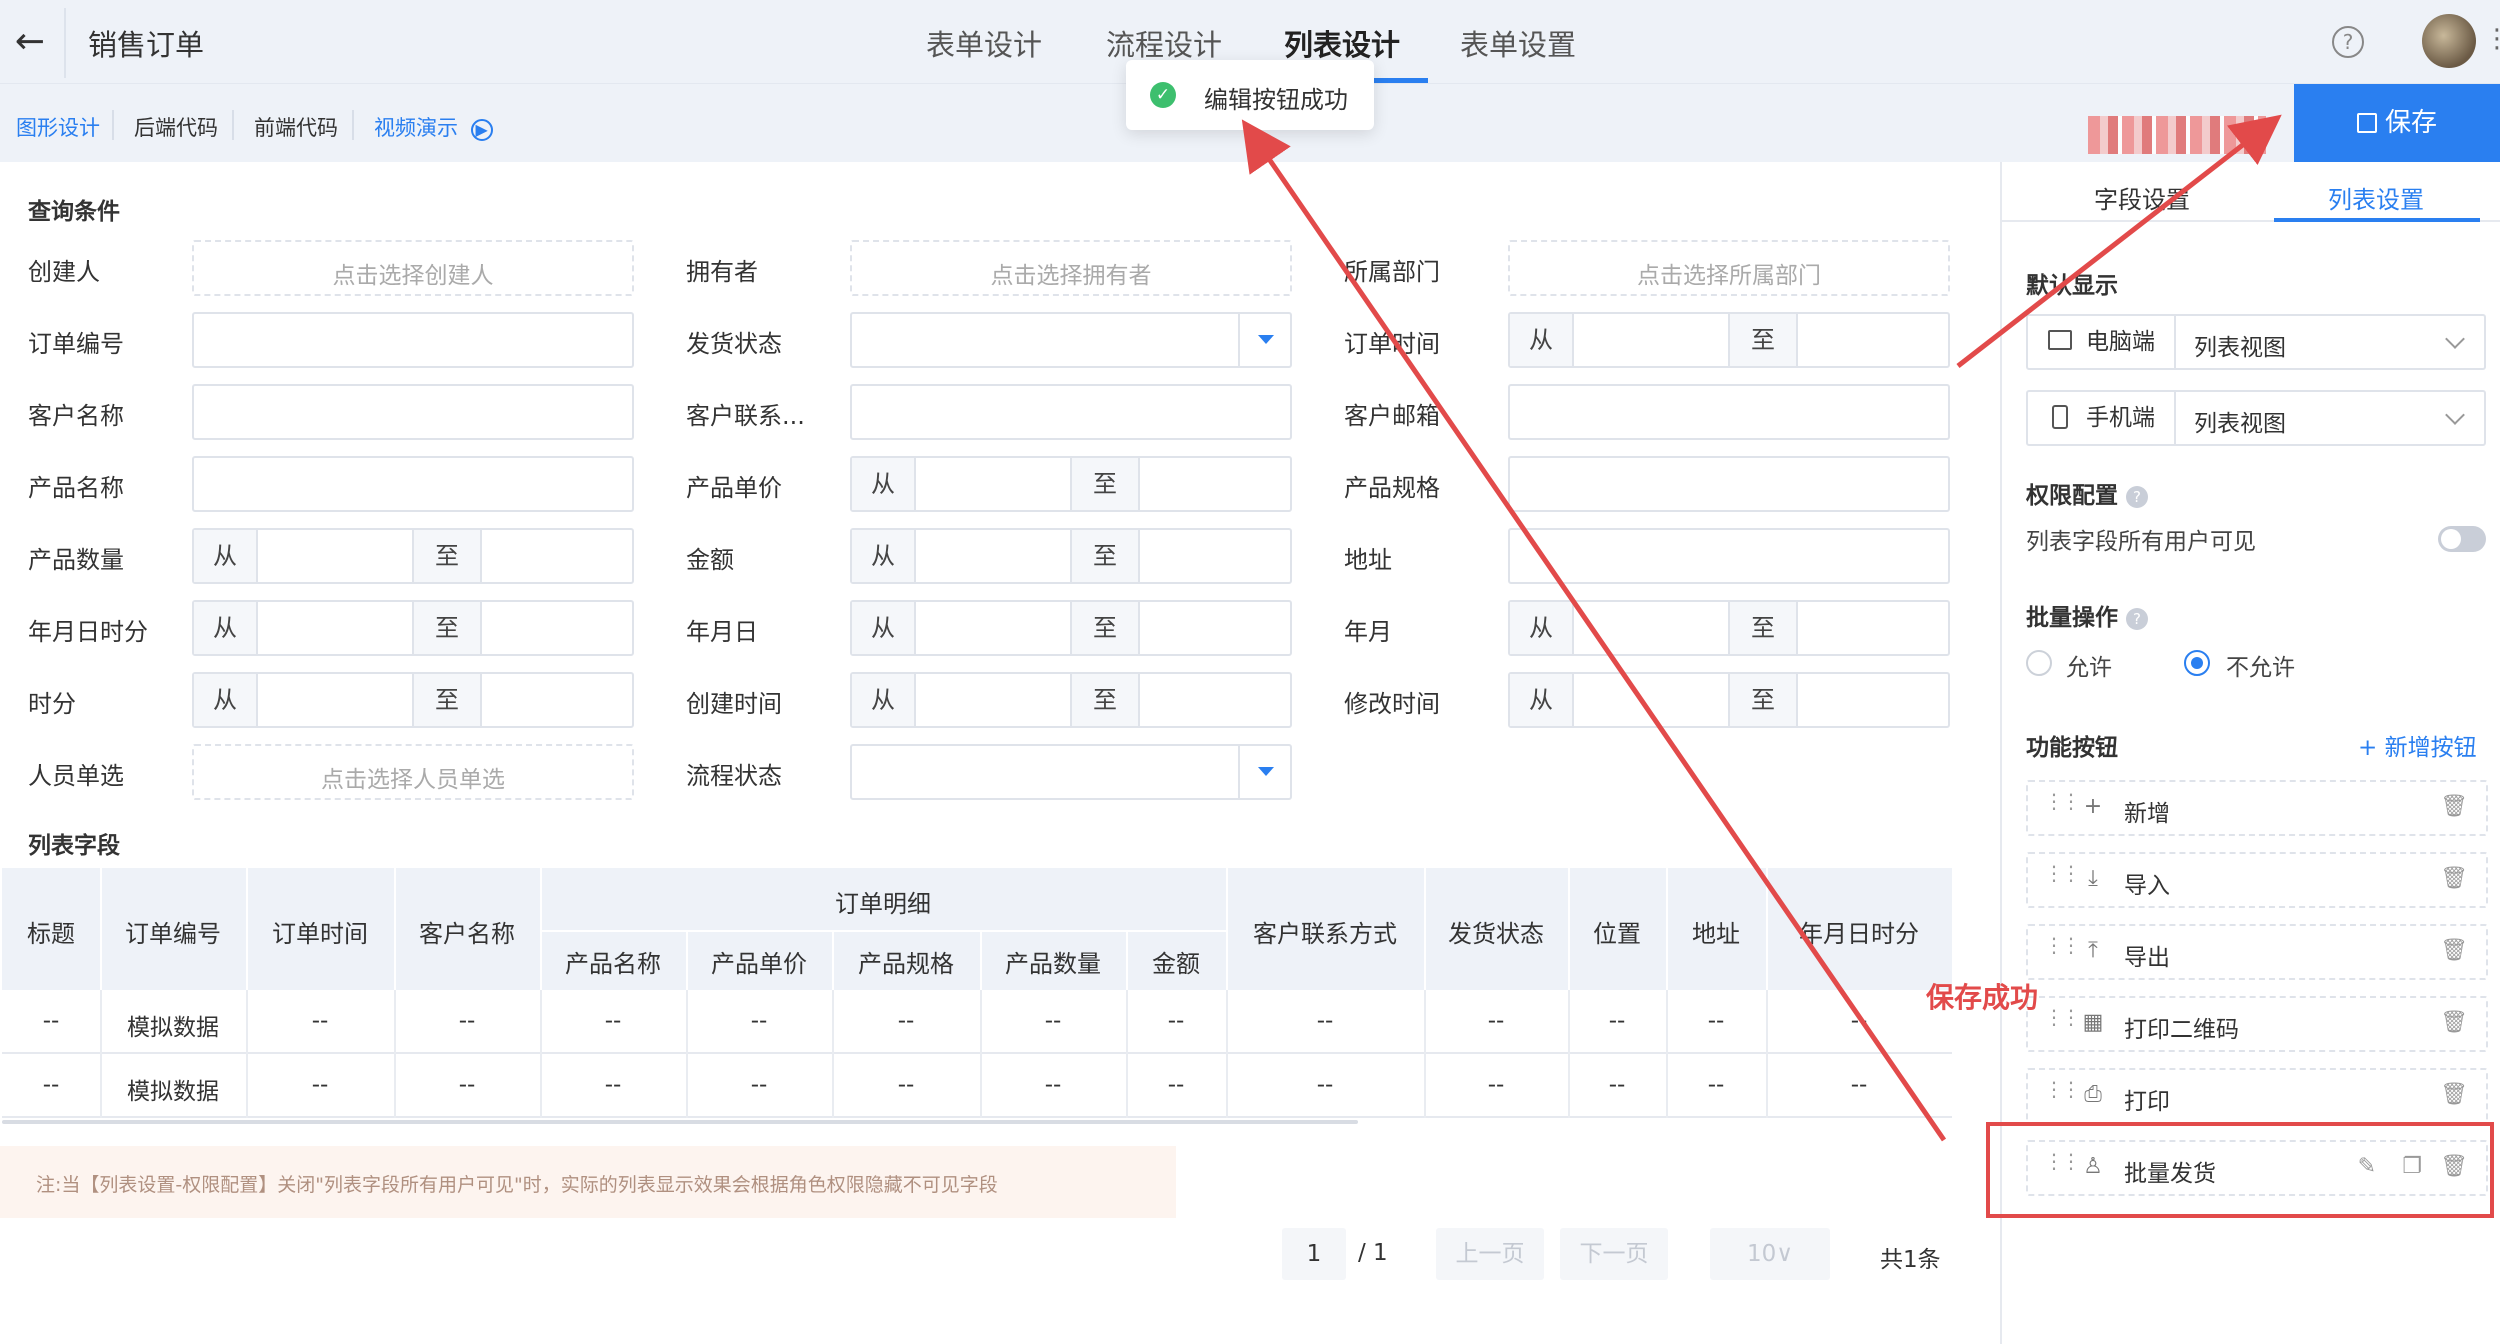  What do you see at coordinates (984, 43) in the screenshot?
I see `tab-form-design: 表单设计` at bounding box center [984, 43].